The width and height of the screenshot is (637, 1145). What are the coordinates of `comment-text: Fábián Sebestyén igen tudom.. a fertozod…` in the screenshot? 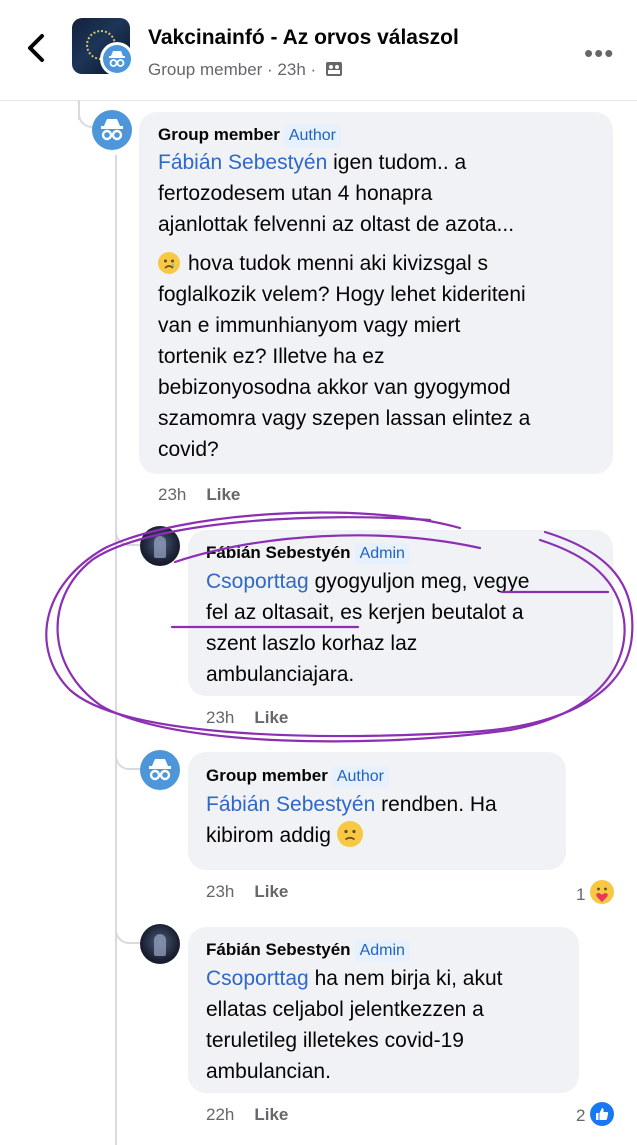 It's located at (336, 193).